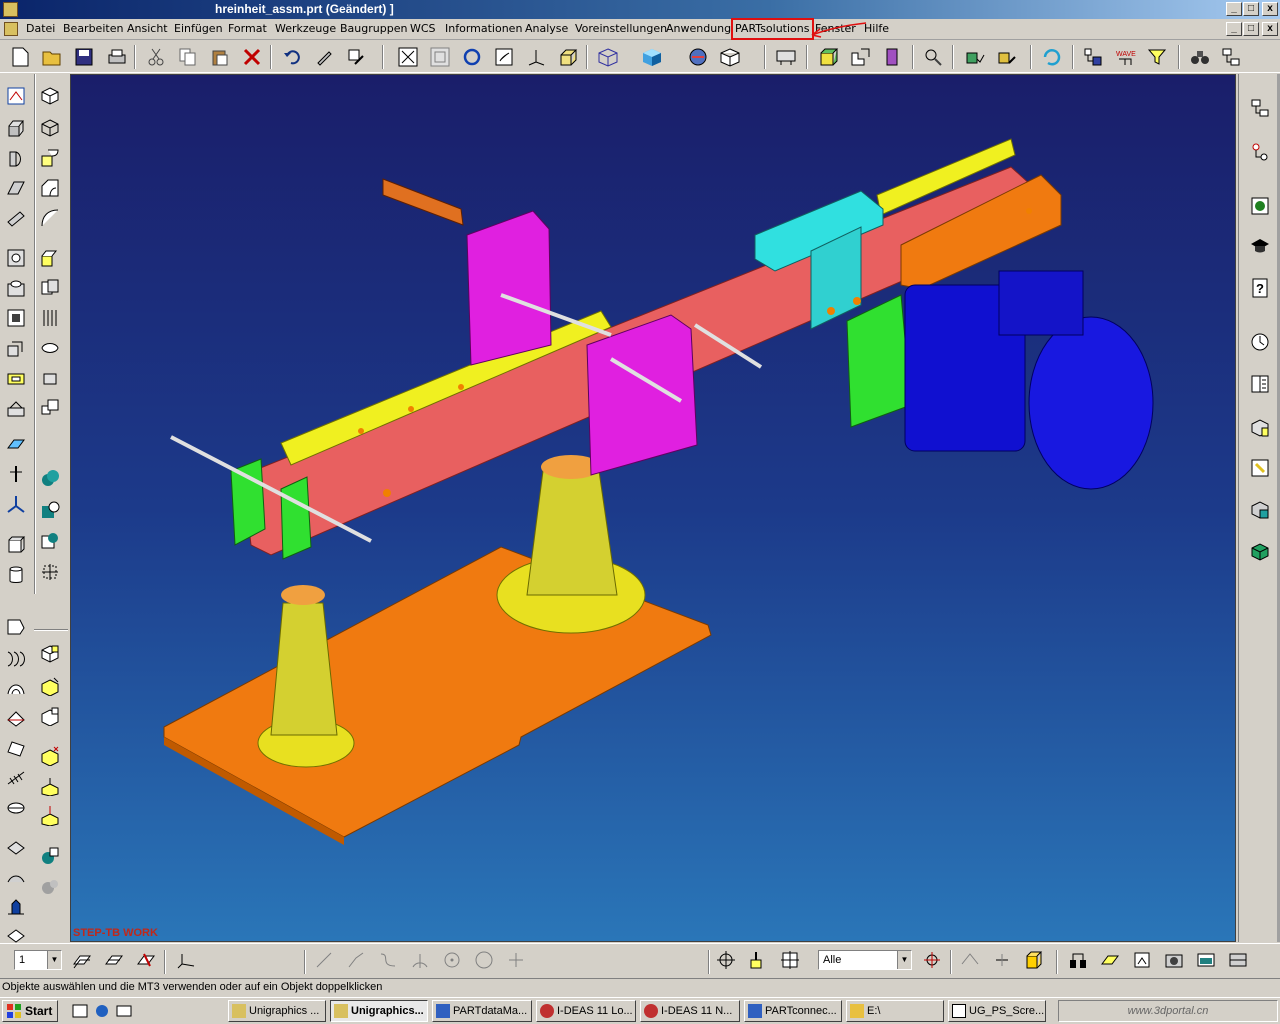 Image resolution: width=1280 pixels, height=1024 pixels. Describe the element at coordinates (16, 188) in the screenshot. I see `sweep-icon` at that location.